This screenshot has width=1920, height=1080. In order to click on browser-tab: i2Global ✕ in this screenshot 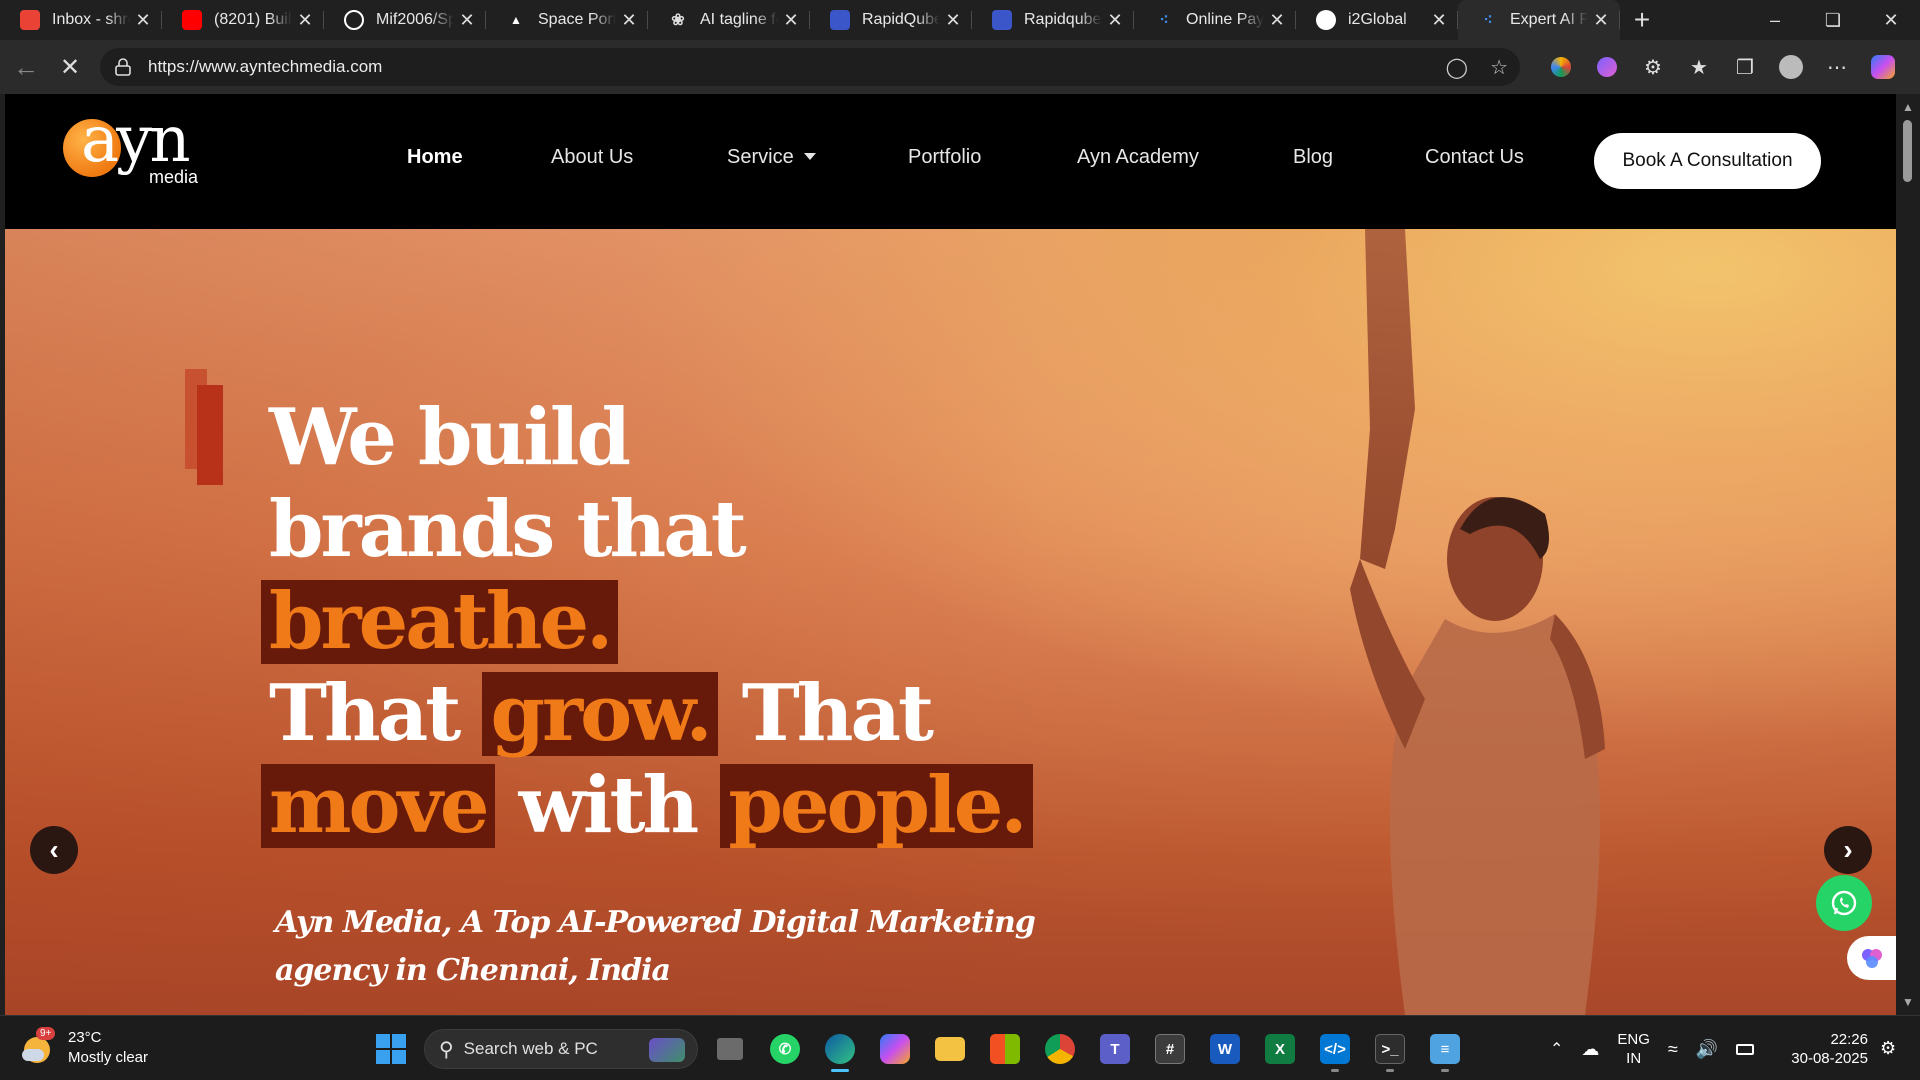, I will do `click(1377, 20)`.